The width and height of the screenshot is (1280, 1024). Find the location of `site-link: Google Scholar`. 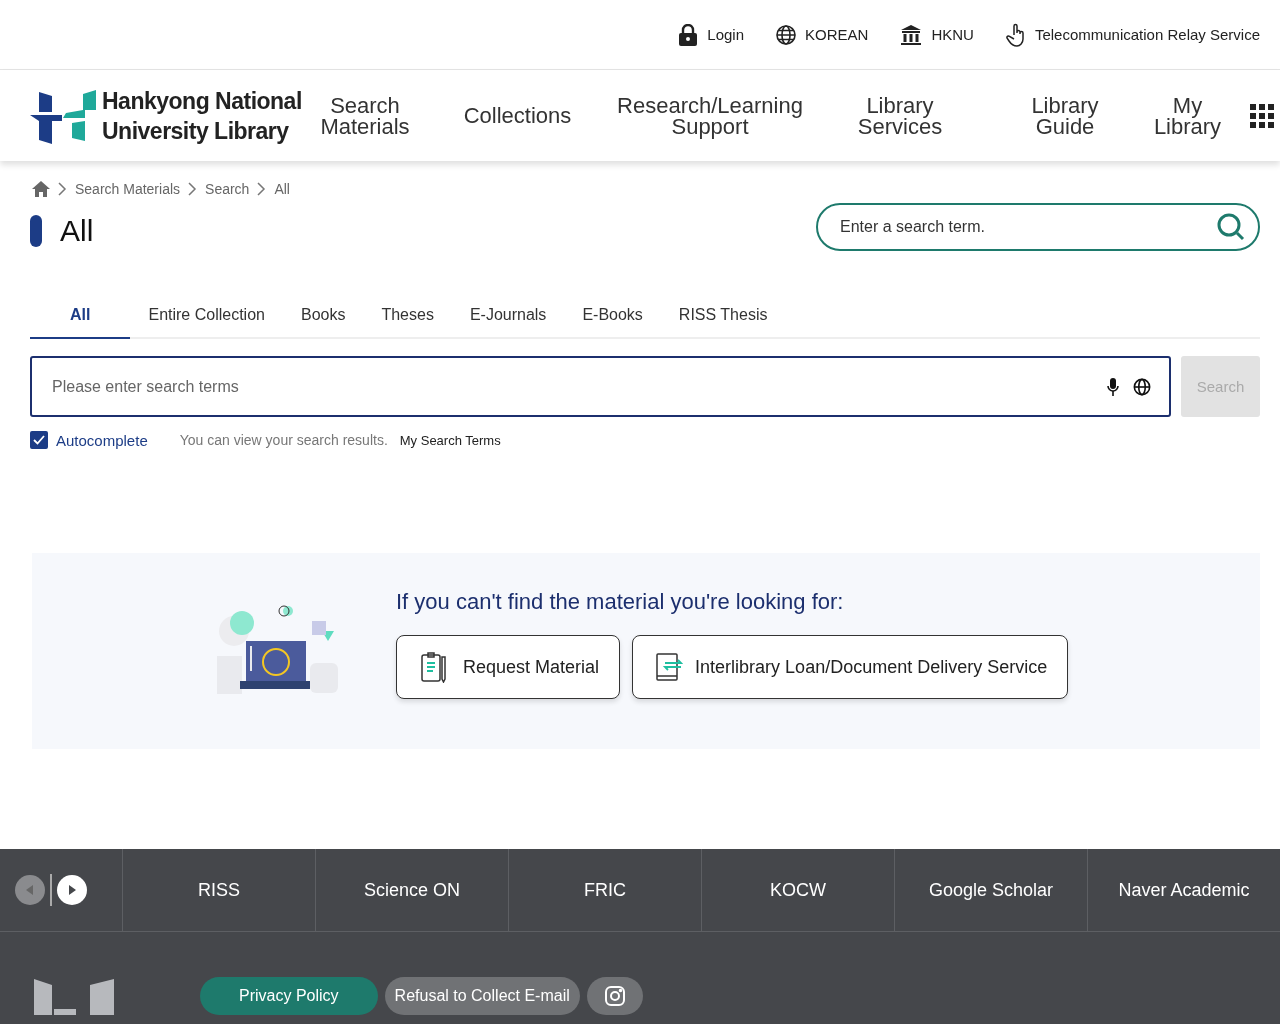

site-link: Google Scholar is located at coordinates (991, 890).